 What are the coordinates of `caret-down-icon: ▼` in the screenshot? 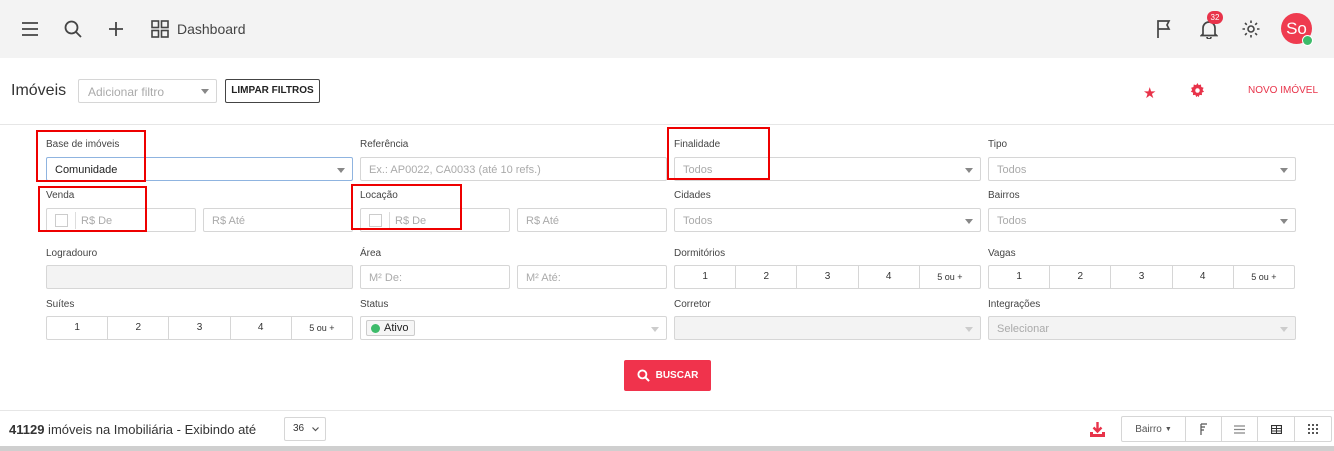 It's located at (1168, 429).